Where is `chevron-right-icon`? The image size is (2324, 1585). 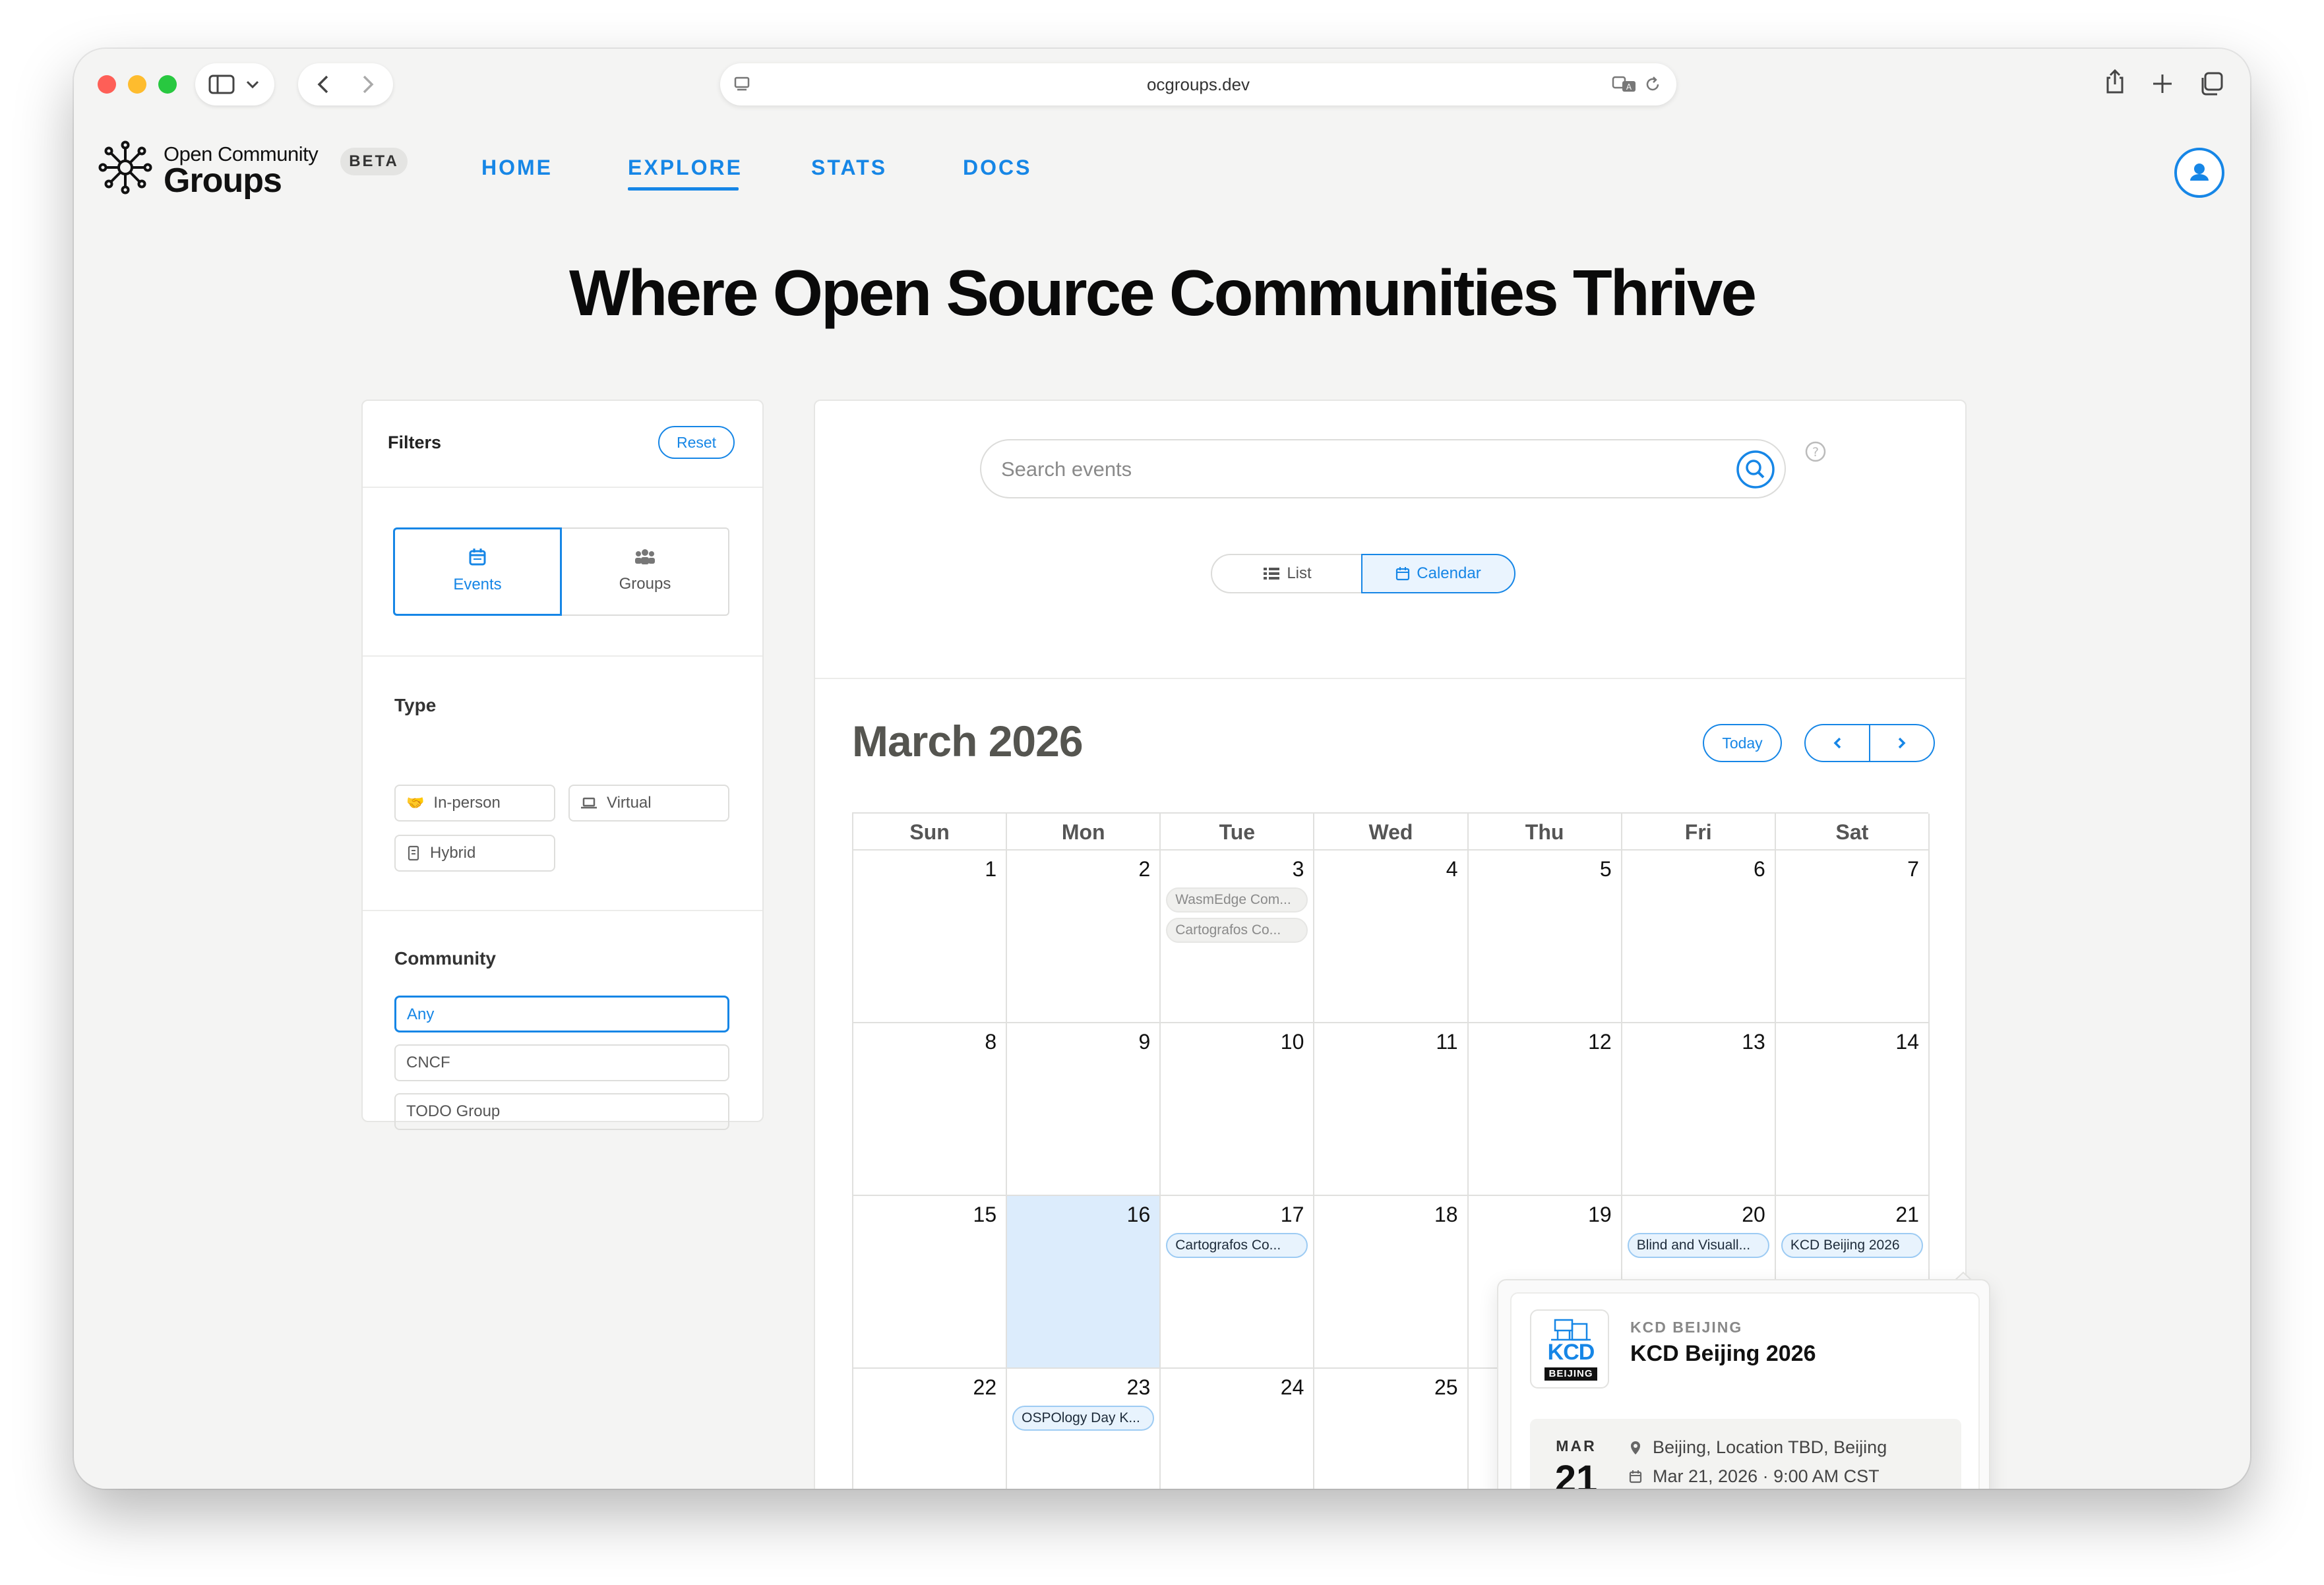
chevron-right-icon is located at coordinates (1902, 743).